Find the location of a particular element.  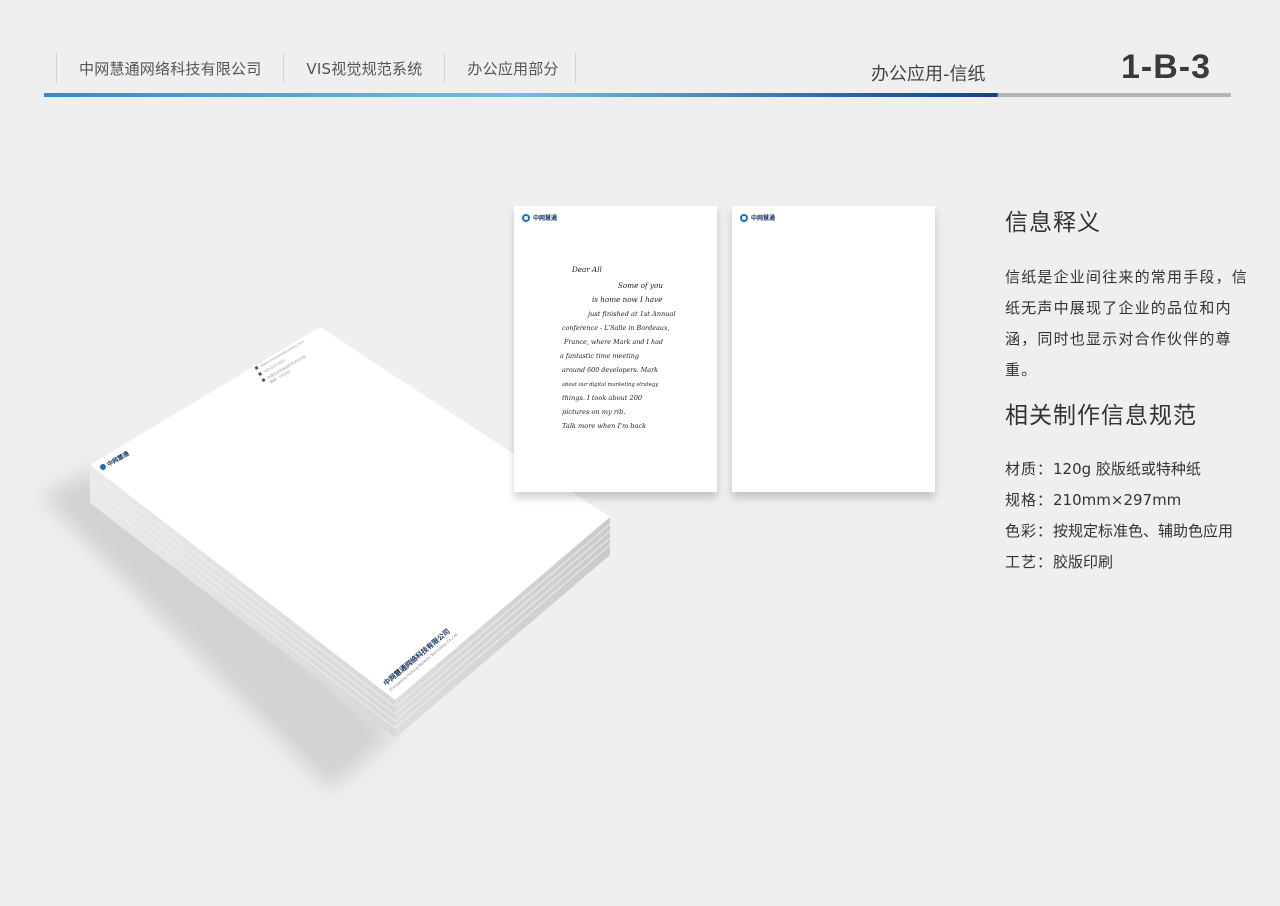

page-subtitle: 办公应用-信纸 is located at coordinates (928, 74).